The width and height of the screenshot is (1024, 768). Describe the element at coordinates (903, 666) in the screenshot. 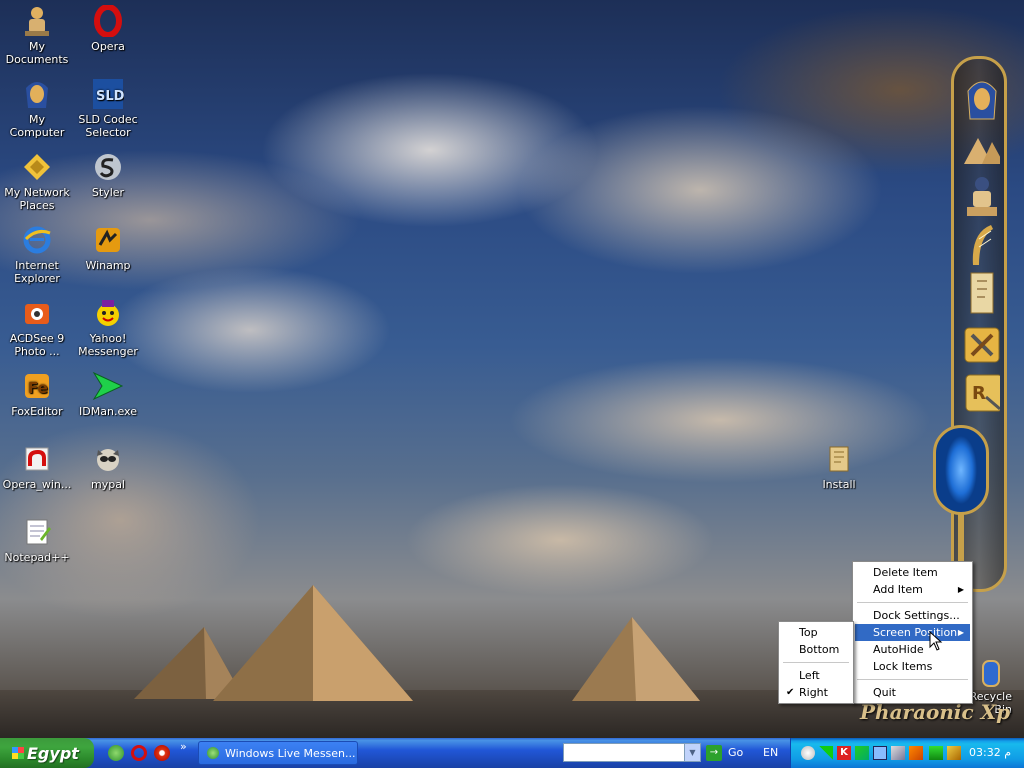

I see `menu-label: Lock Items` at that location.